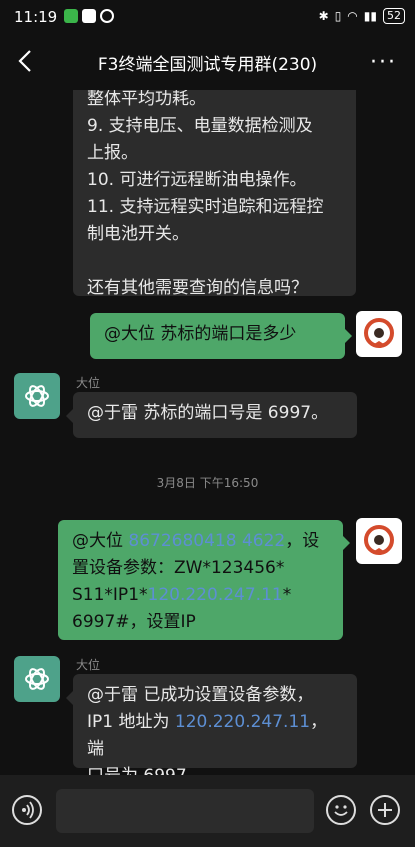 This screenshot has width=415, height=847. What do you see at coordinates (338, 16) in the screenshot?
I see `vibrate-icon: ▯` at bounding box center [338, 16].